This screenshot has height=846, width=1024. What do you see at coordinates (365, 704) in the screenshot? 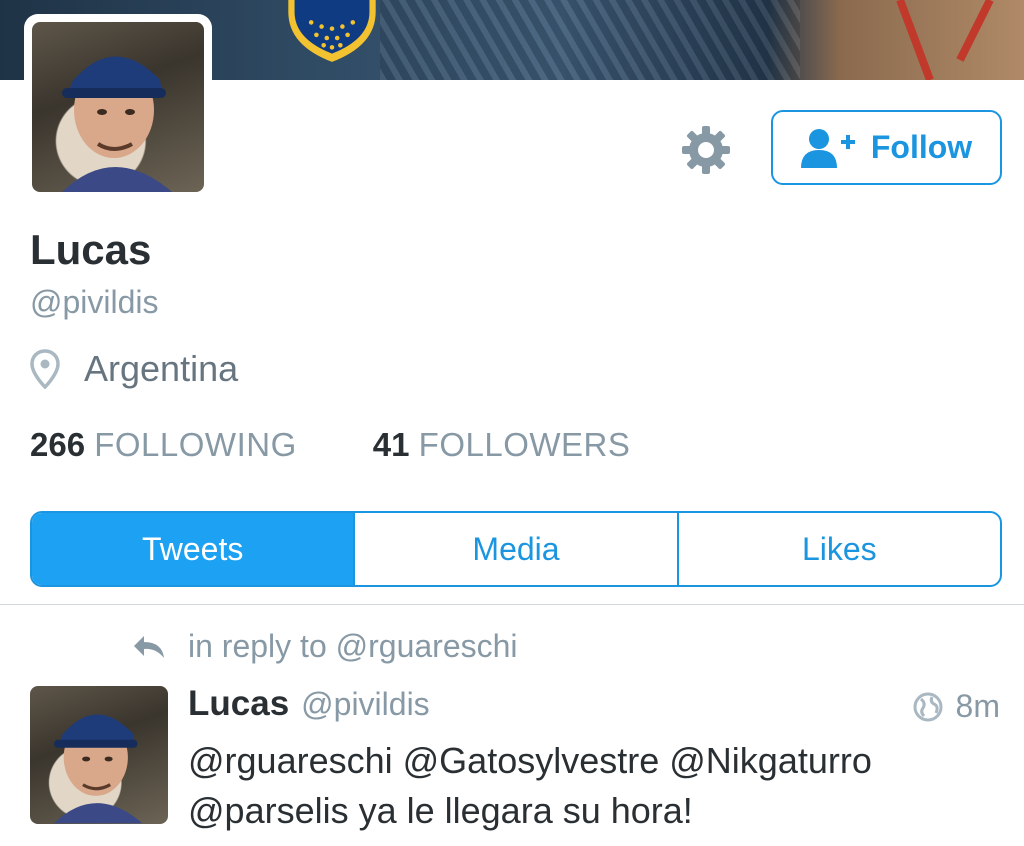
I see `tweet-author-handle: @pivildis` at bounding box center [365, 704].